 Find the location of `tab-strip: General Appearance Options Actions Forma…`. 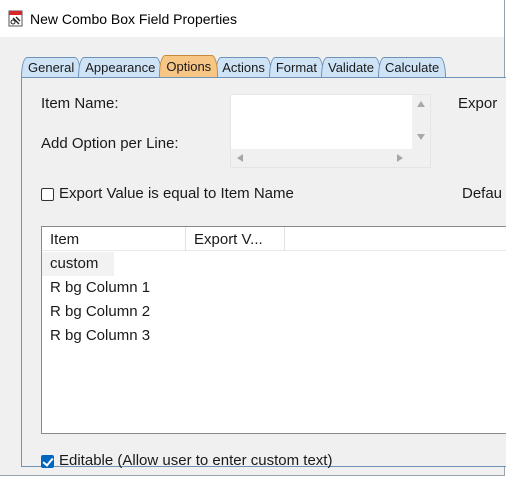

tab-strip: General Appearance Options Actions Forma… is located at coordinates (262, 66).